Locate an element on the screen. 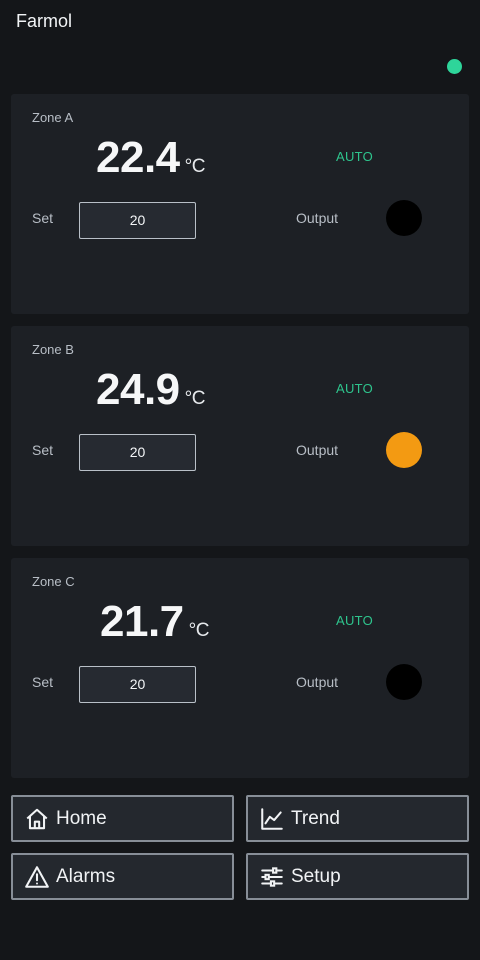 The width and height of the screenshot is (480, 960). trend-button: Trend is located at coordinates (357, 818).